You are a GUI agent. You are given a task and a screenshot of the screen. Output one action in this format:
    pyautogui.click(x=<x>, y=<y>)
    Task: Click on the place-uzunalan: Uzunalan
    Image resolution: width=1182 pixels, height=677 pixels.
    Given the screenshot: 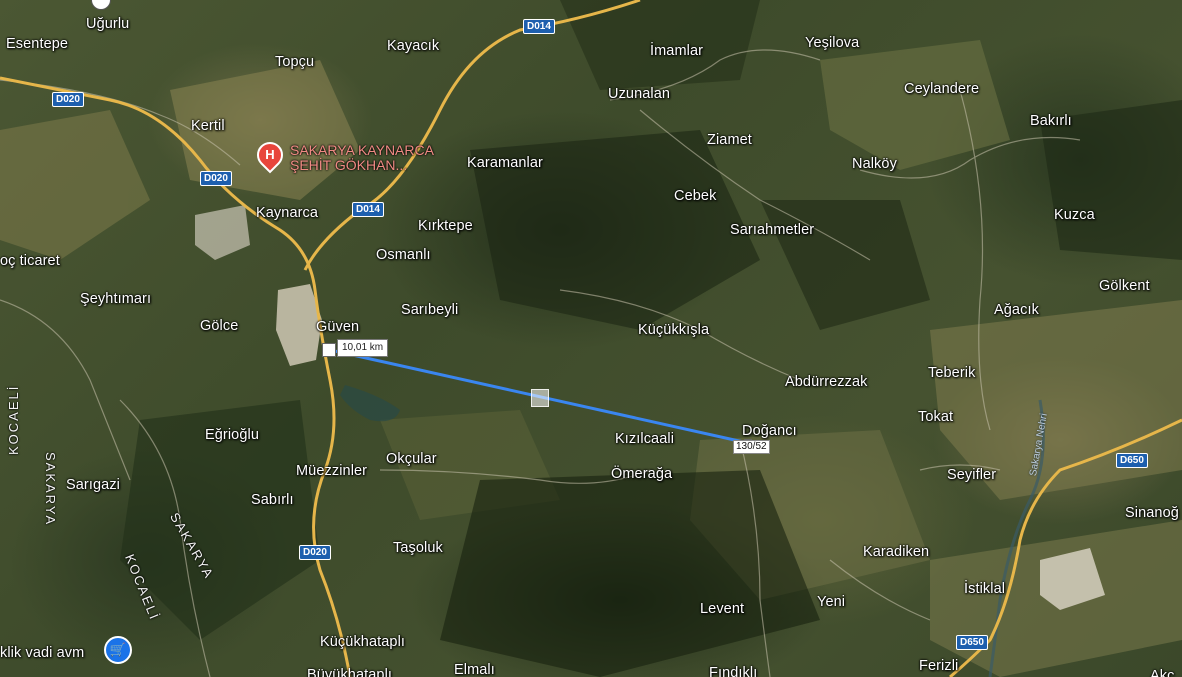 What is the action you would take?
    pyautogui.click(x=639, y=94)
    